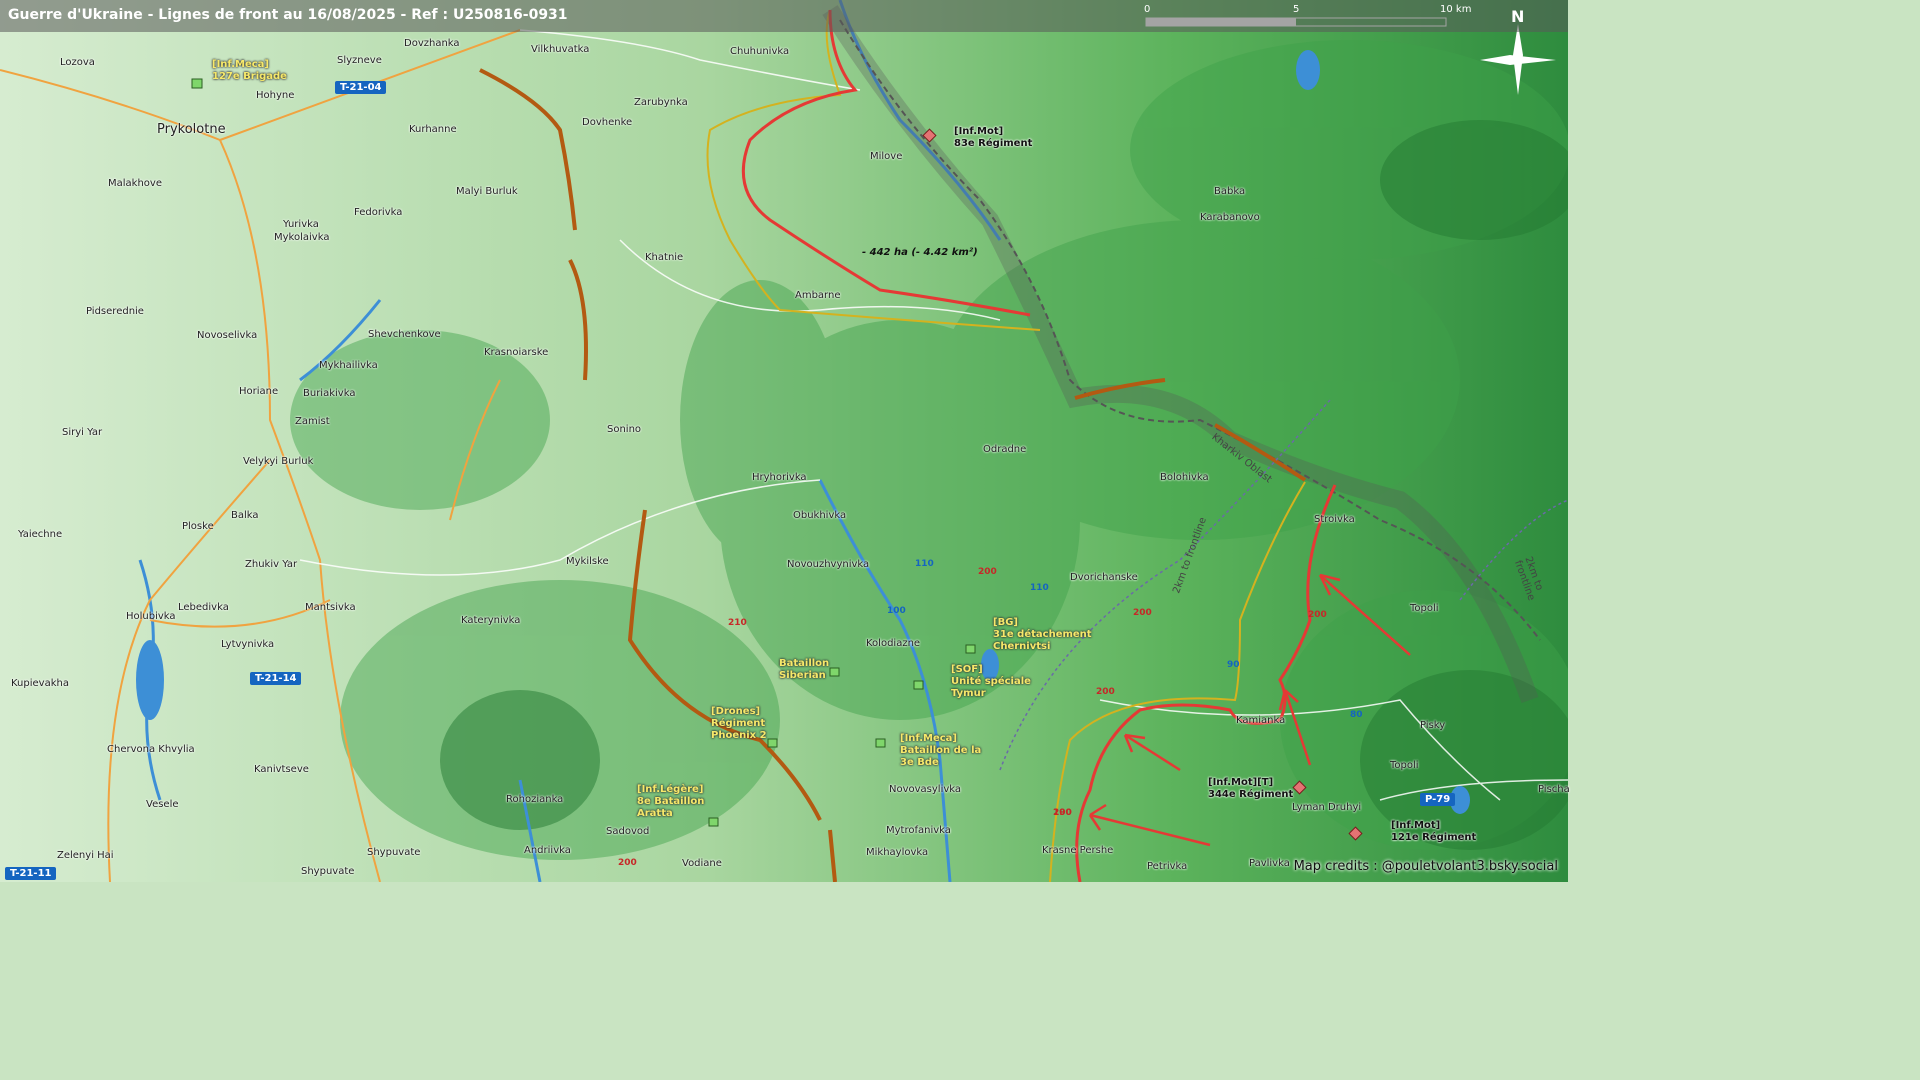 The height and width of the screenshot is (1080, 1920). Describe the element at coordinates (547, 850) in the screenshot. I see `place-label: Andriivka` at that location.